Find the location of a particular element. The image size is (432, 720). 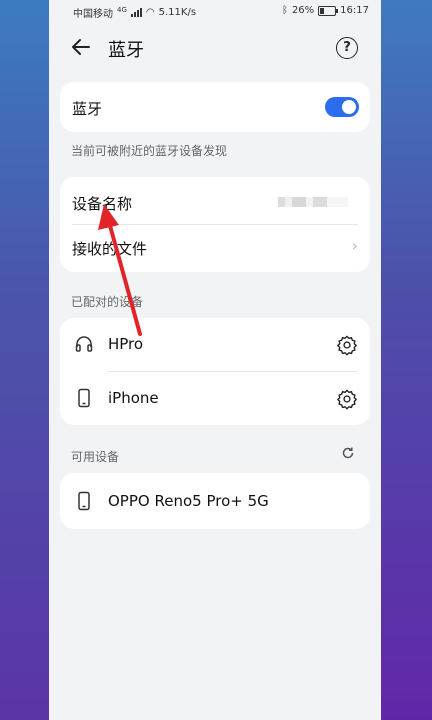

device-name: HPro is located at coordinates (126, 344).